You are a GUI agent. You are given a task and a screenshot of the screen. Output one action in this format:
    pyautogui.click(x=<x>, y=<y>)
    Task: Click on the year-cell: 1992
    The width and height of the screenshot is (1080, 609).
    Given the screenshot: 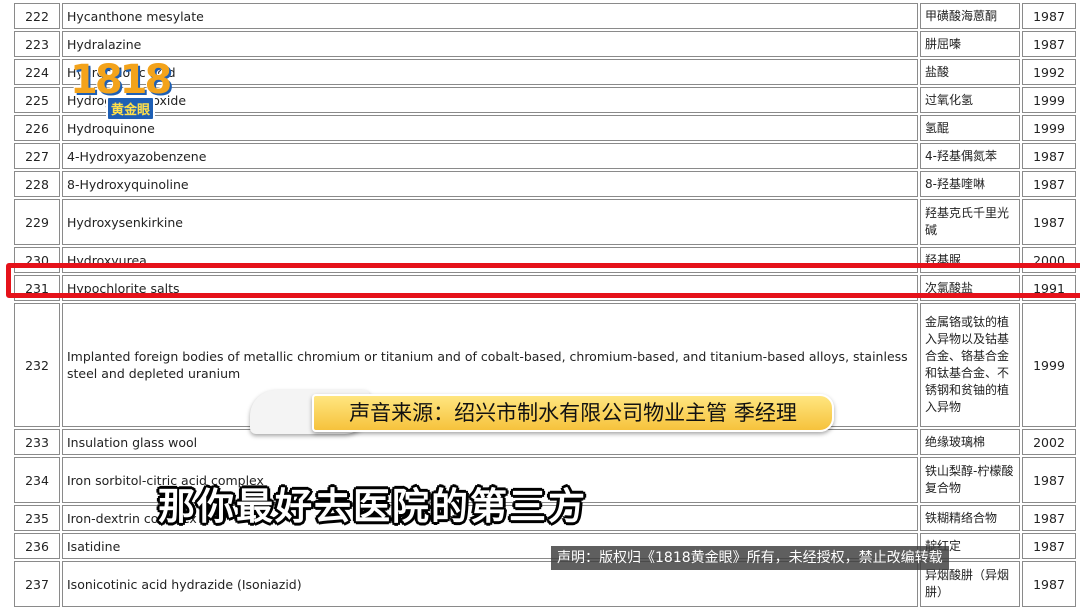 What is the action you would take?
    pyautogui.click(x=1049, y=72)
    